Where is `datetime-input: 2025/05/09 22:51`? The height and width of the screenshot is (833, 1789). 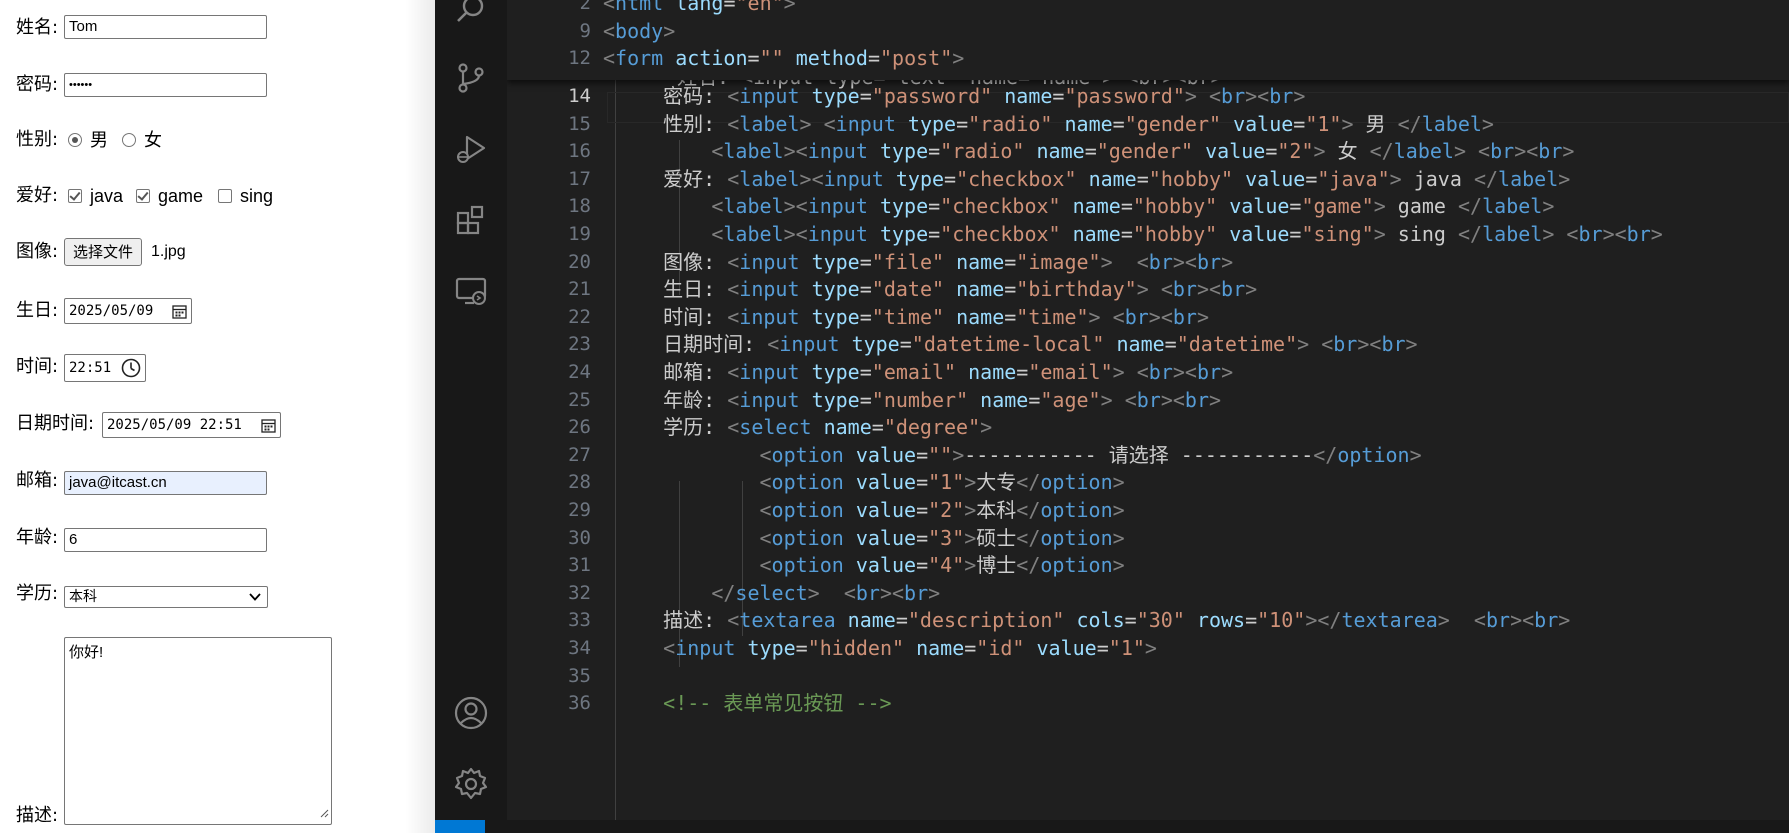 datetime-input: 2025/05/09 22:51 is located at coordinates (191, 425).